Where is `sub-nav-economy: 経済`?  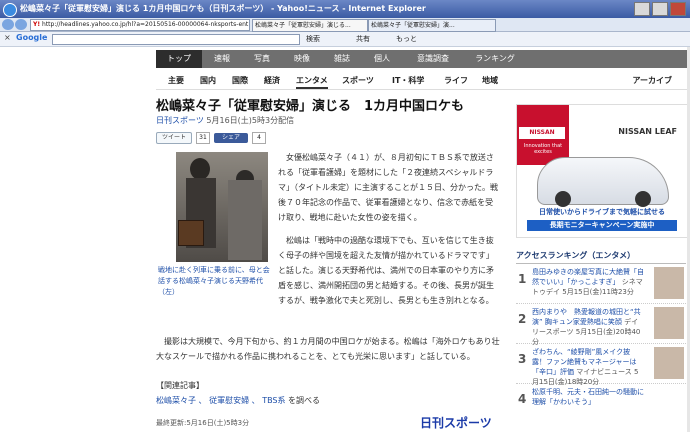 sub-nav-economy: 経済 is located at coordinates (272, 80).